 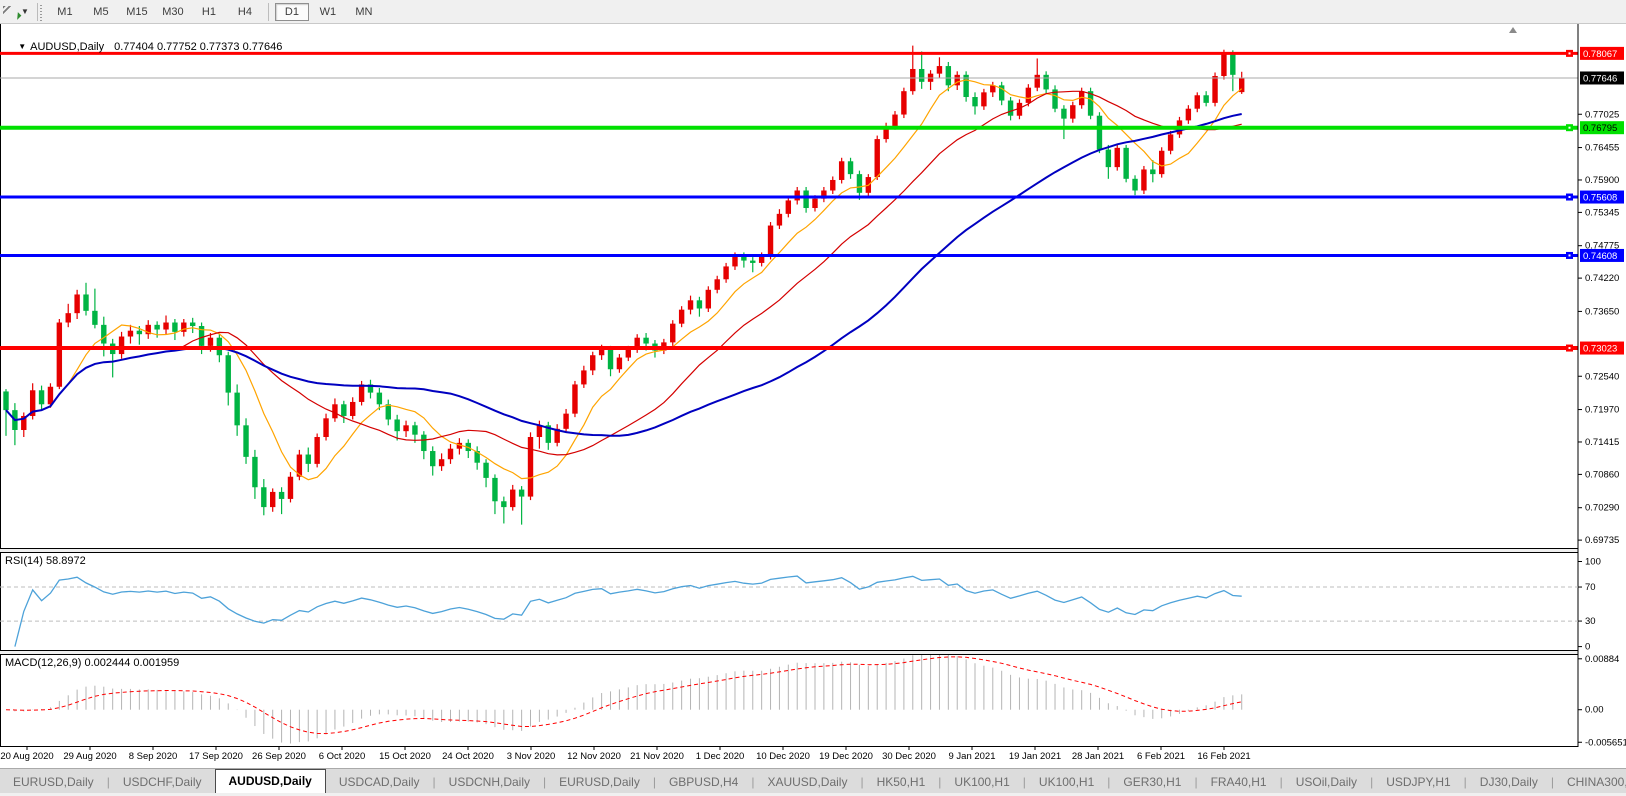 What do you see at coordinates (1152, 782) in the screenshot?
I see `chart-tab-ger30-h1: GER30,H1` at bounding box center [1152, 782].